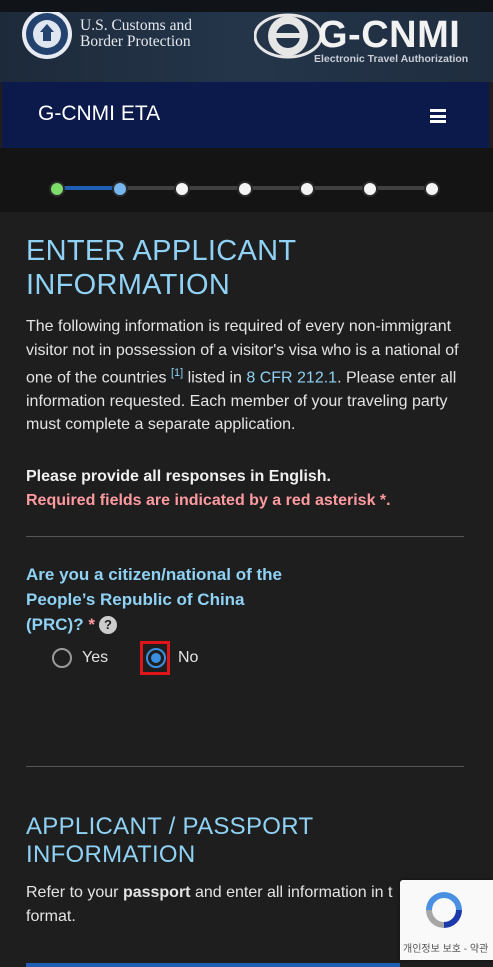  I want to click on progress-fill, so click(89, 188).